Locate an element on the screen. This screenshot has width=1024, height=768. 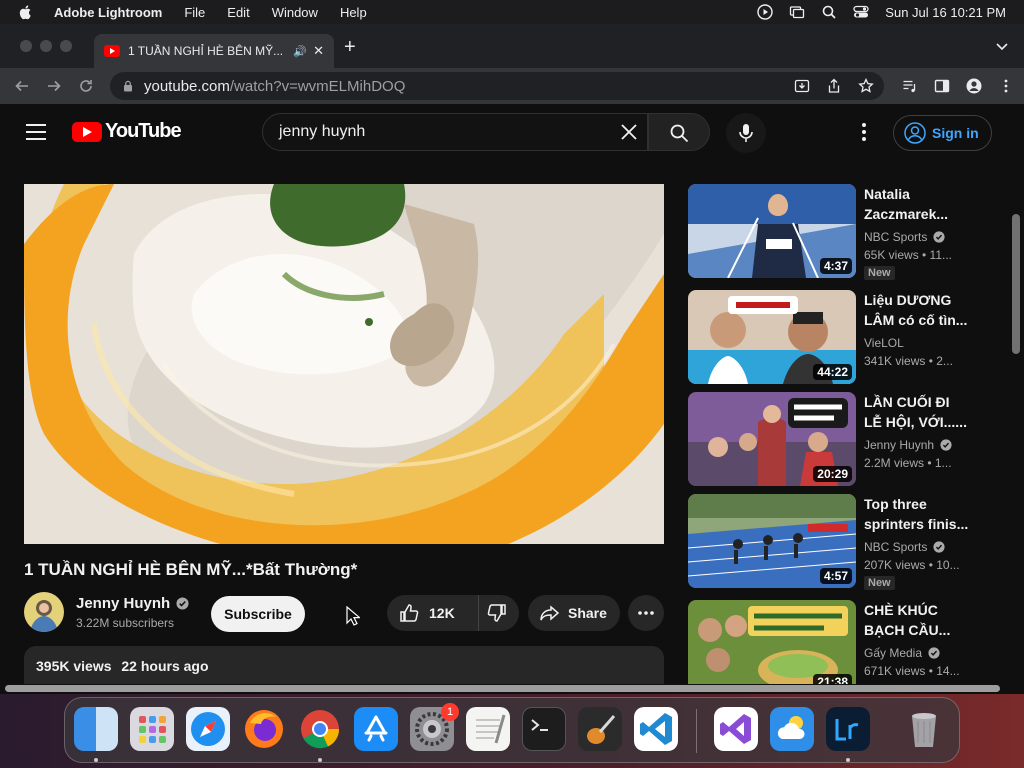
video-duration: 21:38 is located at coordinates (832, 679).